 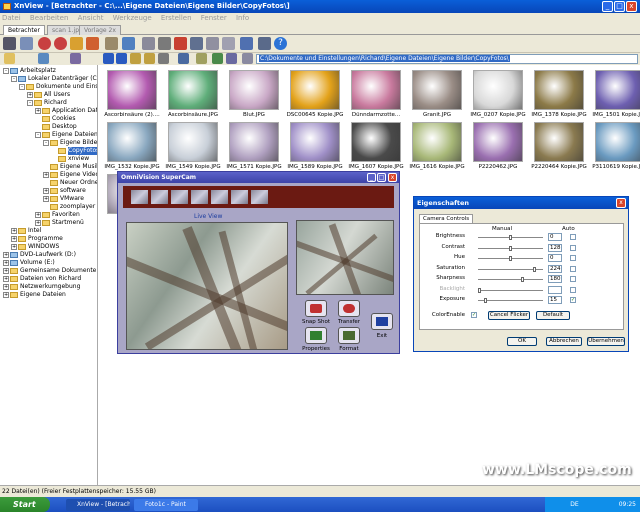 I want to click on tree-item: + WINDOWS, so click(x=35, y=247).